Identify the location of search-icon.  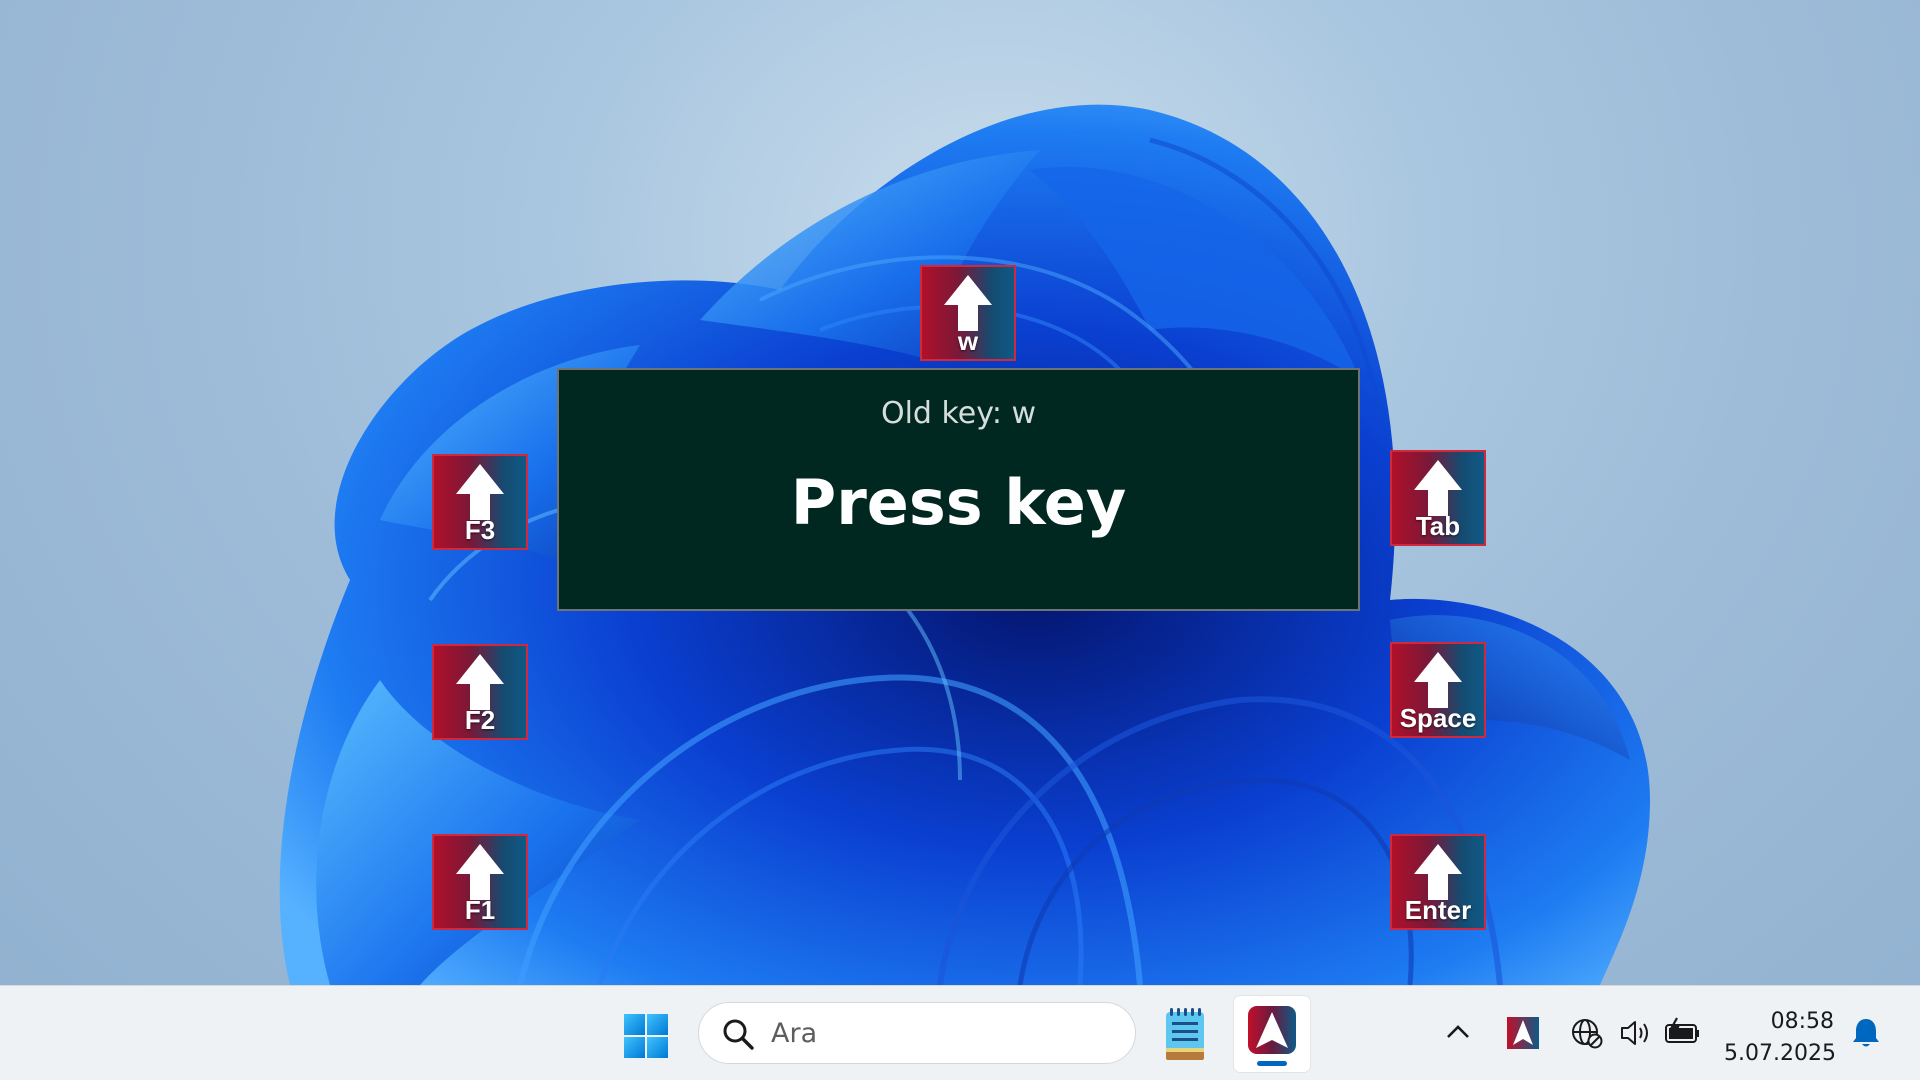
(738, 1034).